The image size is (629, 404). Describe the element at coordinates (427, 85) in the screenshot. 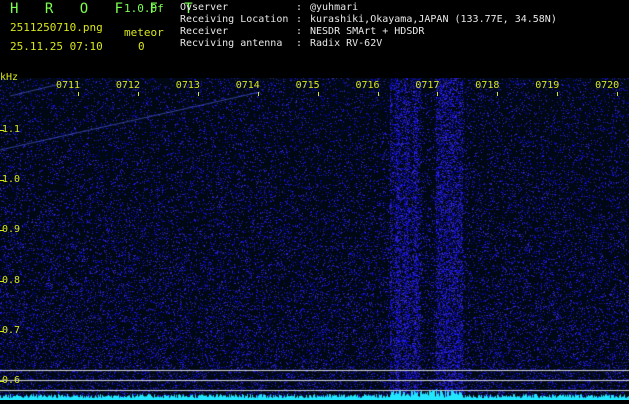

I see `x-tick-label: 0717` at that location.